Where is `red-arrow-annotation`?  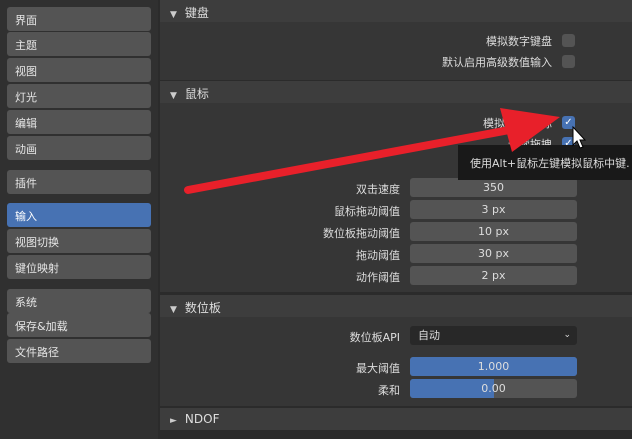 red-arrow-annotation is located at coordinates (372, 151).